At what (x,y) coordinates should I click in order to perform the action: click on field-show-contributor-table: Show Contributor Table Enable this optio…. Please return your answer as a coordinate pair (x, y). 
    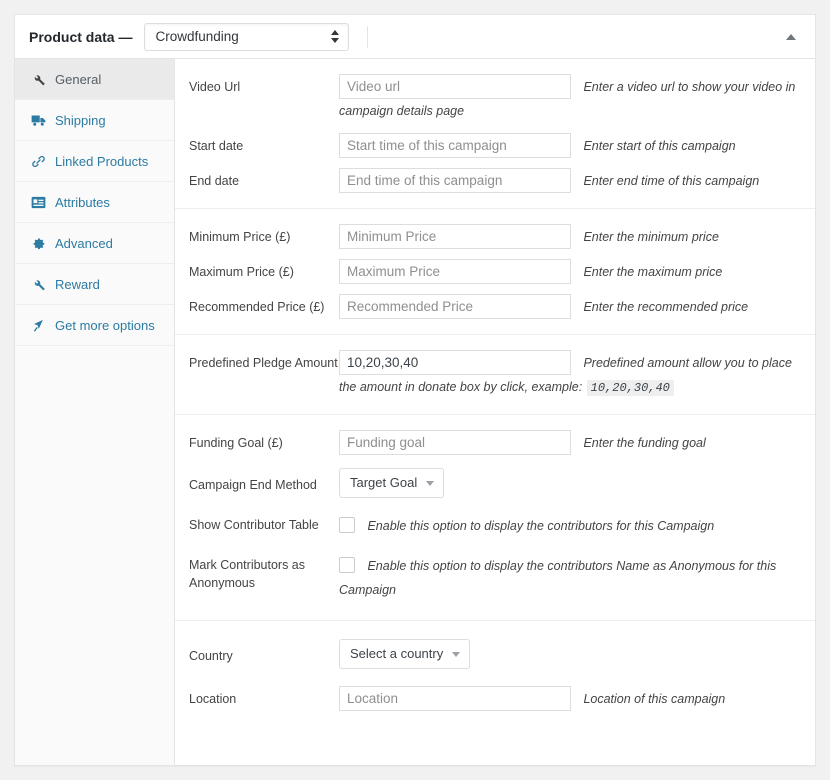
    Looking at the image, I should click on (495, 526).